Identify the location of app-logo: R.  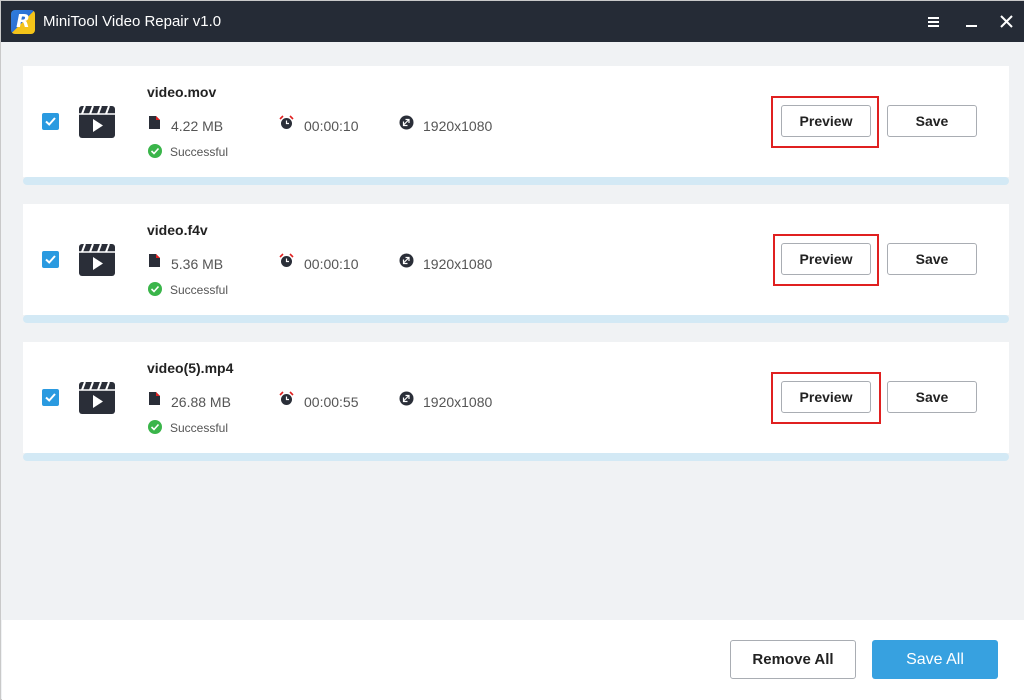
(23, 22).